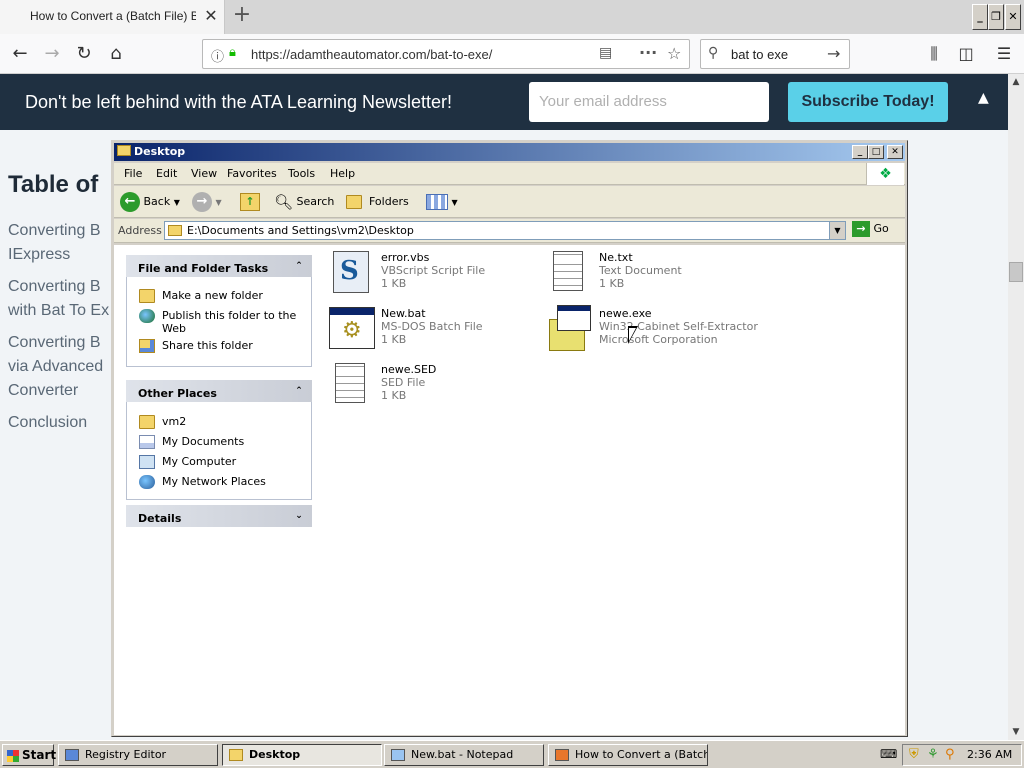 Image resolution: width=1024 pixels, height=768 pixels. I want to click on lock-icon: 🔒︎, so click(232, 52).